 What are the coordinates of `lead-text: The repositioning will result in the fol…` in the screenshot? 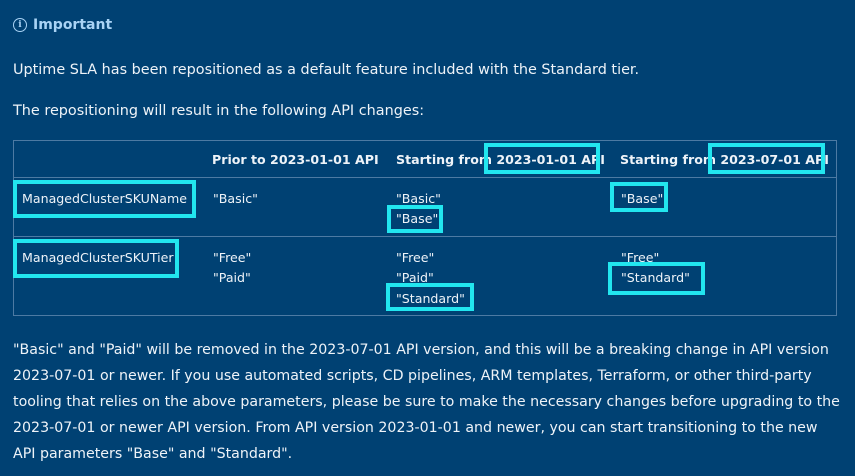 It's located at (219, 111).